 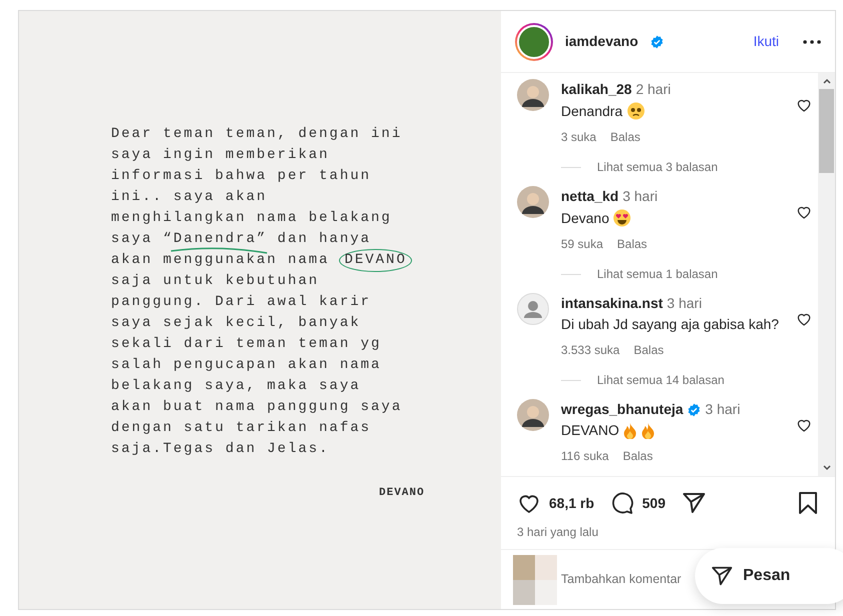 I want to click on more-icon, so click(x=812, y=42).